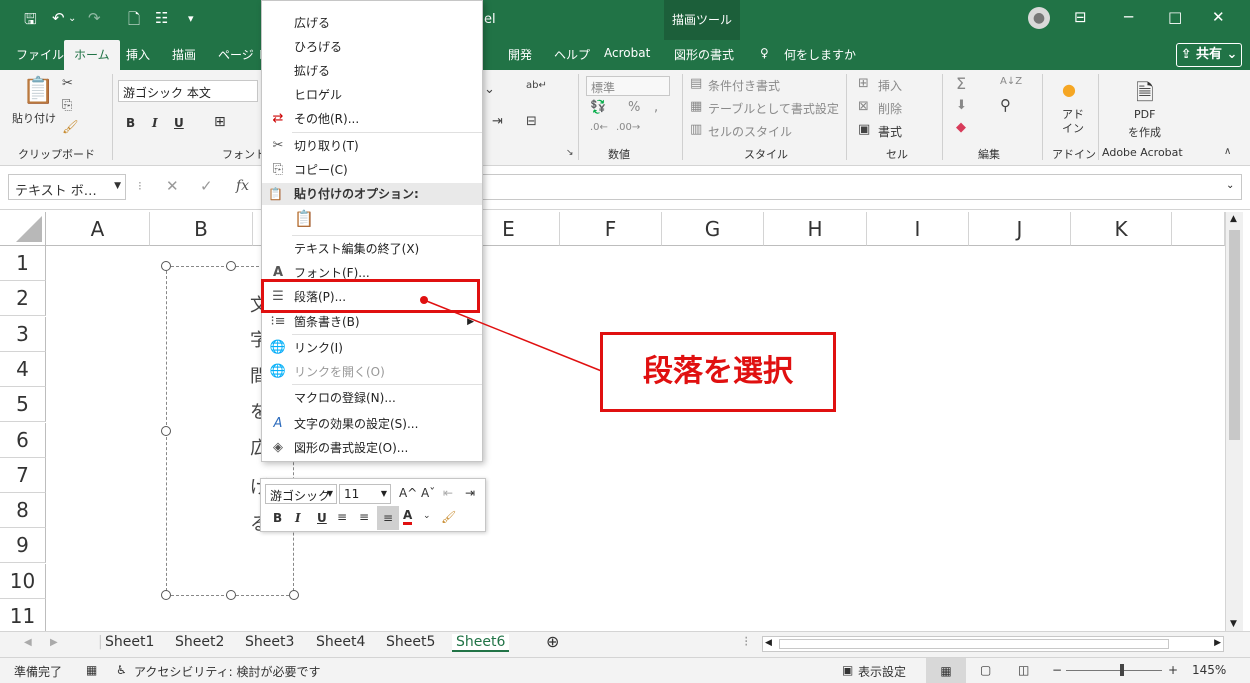 The width and height of the screenshot is (1250, 683). I want to click on callout-dot, so click(424, 300).